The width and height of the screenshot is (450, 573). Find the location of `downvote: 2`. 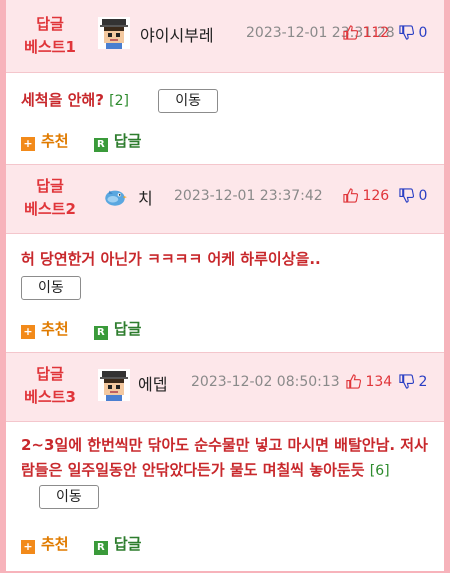

downvote: 2 is located at coordinates (413, 382).